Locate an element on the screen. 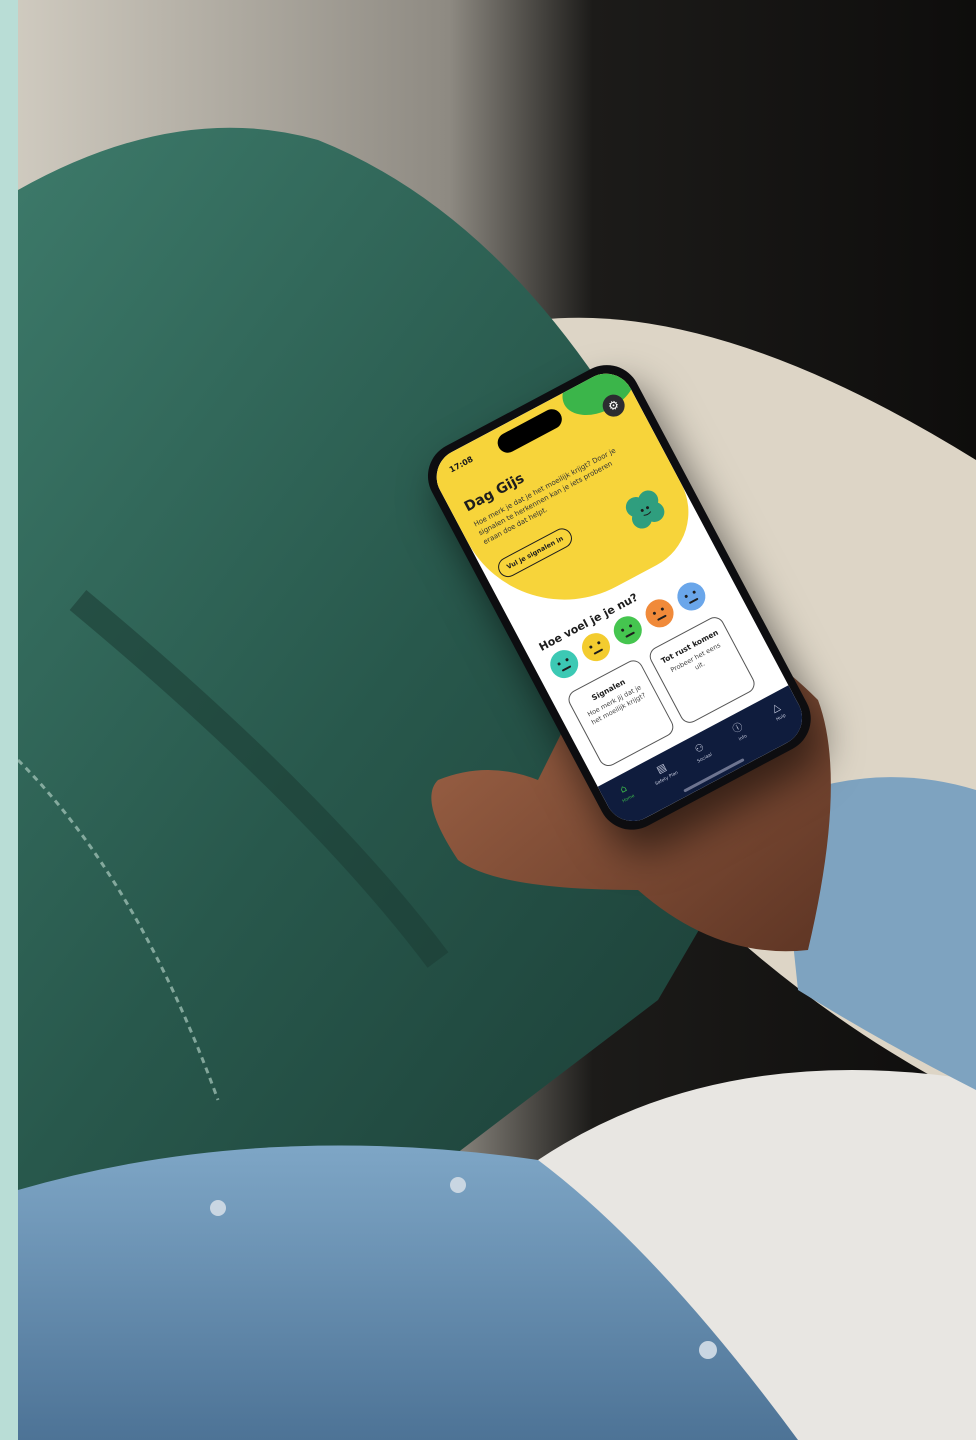  mood-down-icon is located at coordinates (691, 596).